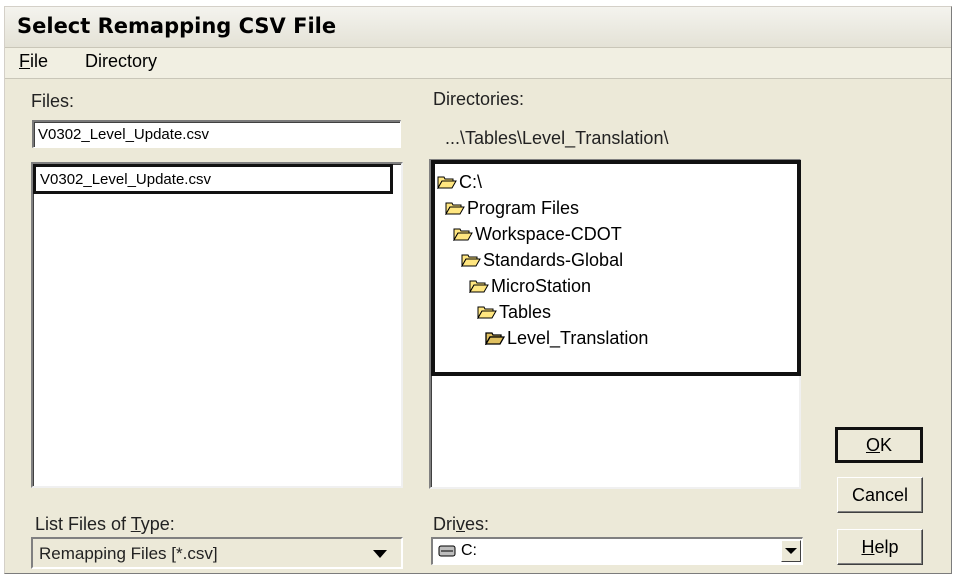 This screenshot has height=578, width=956. Describe the element at coordinates (617, 551) in the screenshot. I see `drives-dropdown: C:` at that location.